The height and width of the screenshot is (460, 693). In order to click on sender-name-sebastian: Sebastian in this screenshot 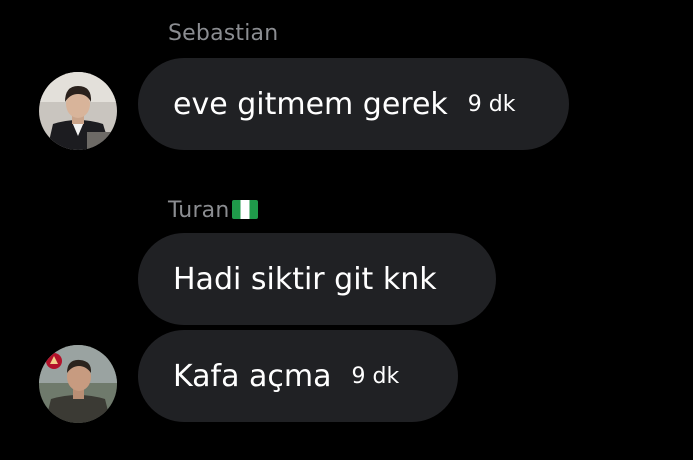, I will do `click(223, 33)`.